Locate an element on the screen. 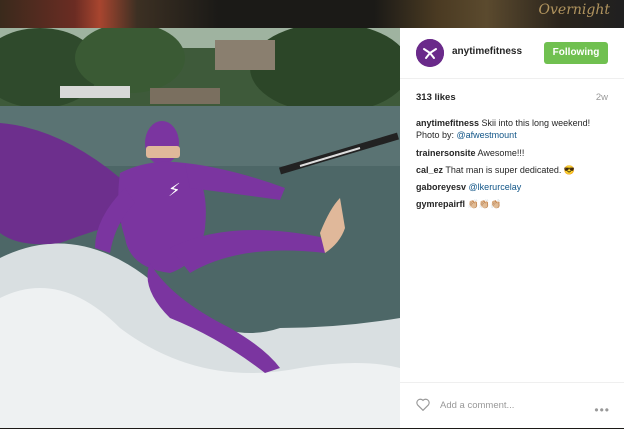  comment: cal_ez That man is super dedicated. 😎 is located at coordinates (514, 170).